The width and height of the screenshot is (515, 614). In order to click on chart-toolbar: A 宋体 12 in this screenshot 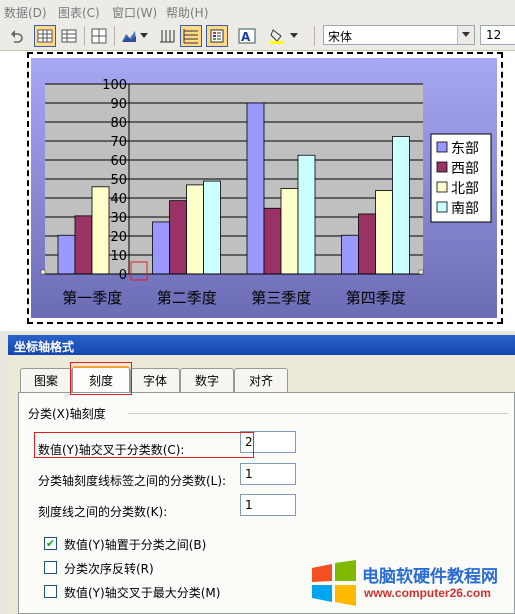, I will do `click(257, 36)`.